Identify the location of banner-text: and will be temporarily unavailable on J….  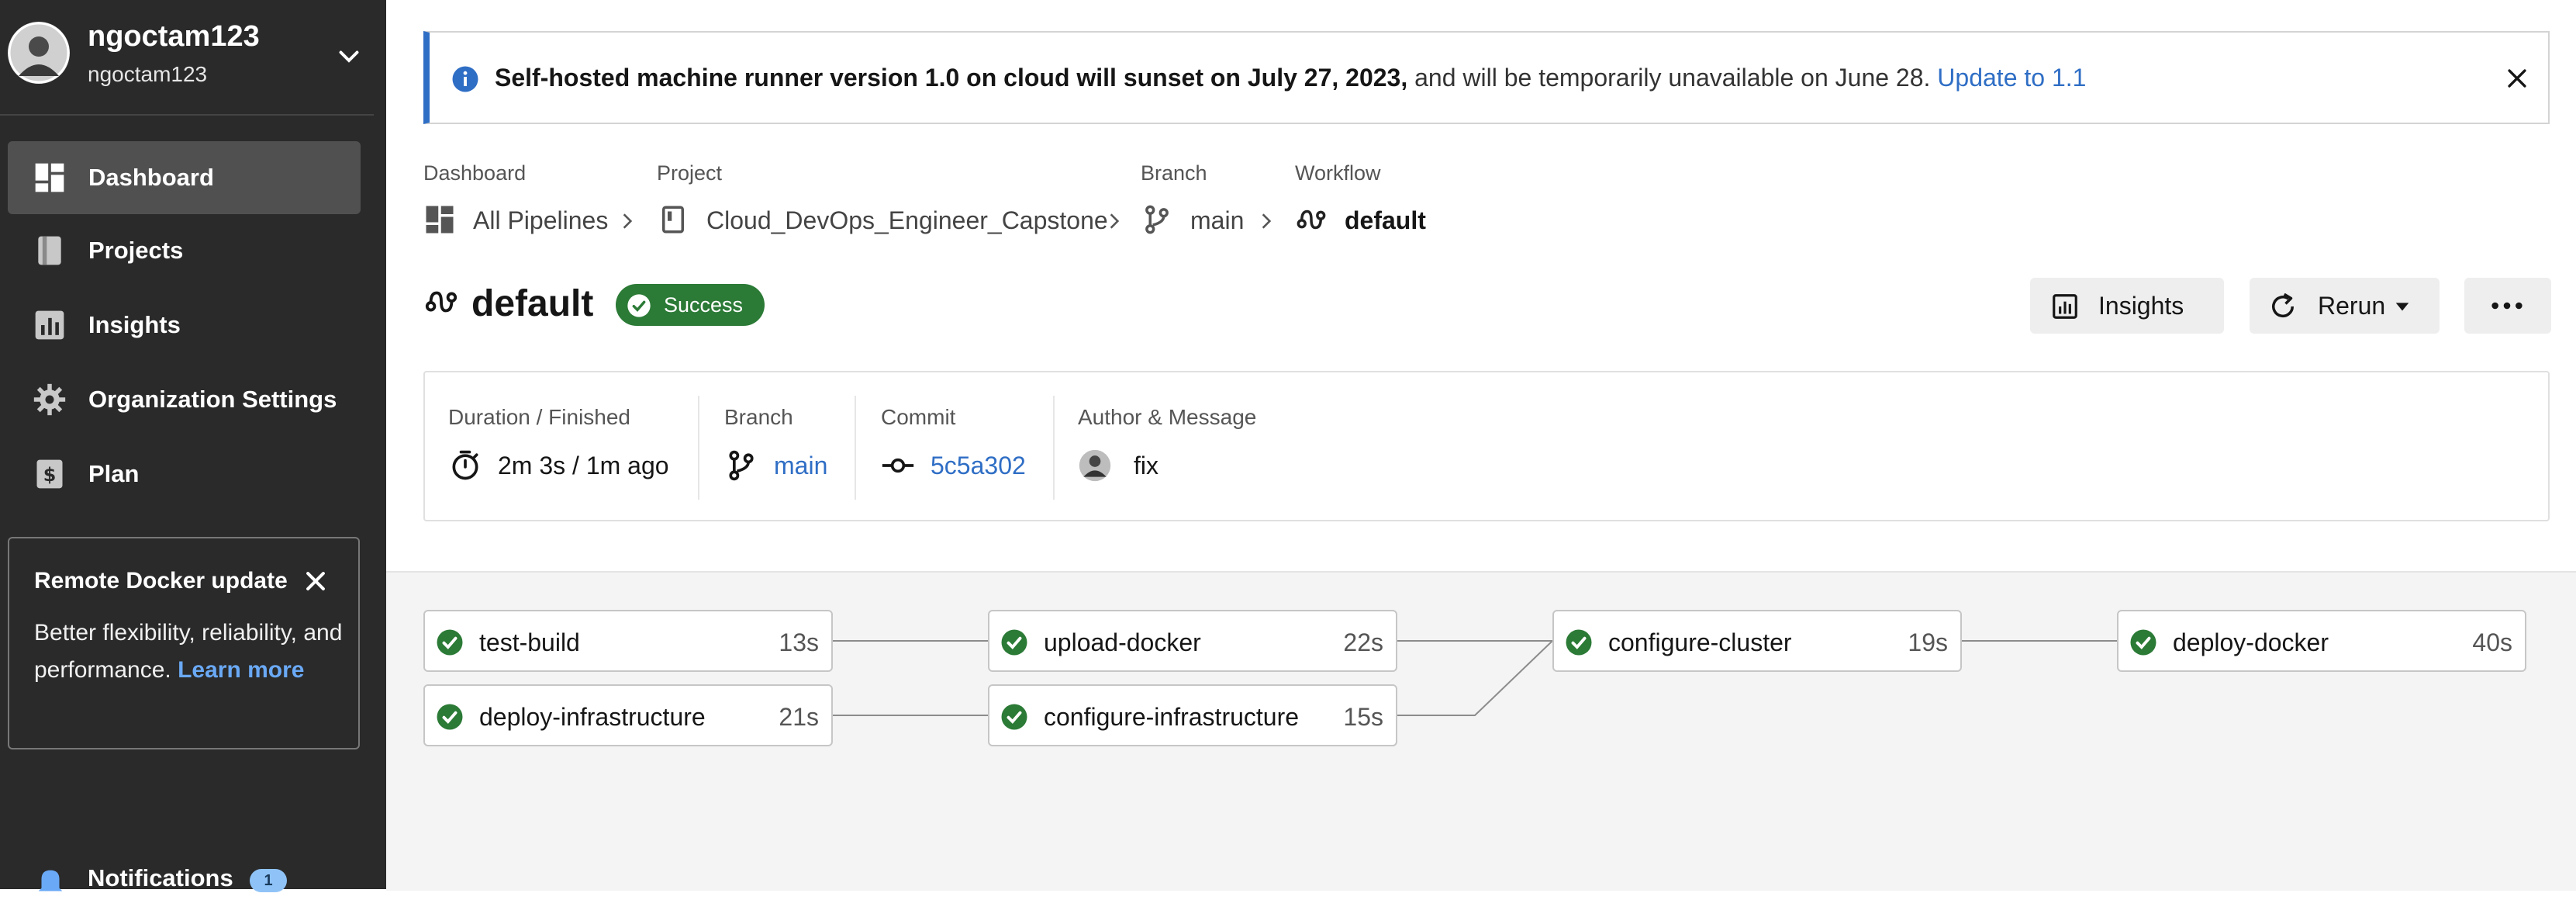
(1673, 78).